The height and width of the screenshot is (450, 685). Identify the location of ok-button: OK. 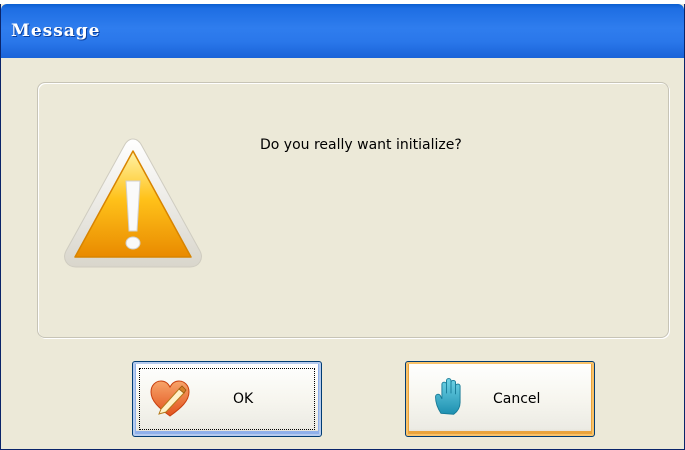
(227, 399).